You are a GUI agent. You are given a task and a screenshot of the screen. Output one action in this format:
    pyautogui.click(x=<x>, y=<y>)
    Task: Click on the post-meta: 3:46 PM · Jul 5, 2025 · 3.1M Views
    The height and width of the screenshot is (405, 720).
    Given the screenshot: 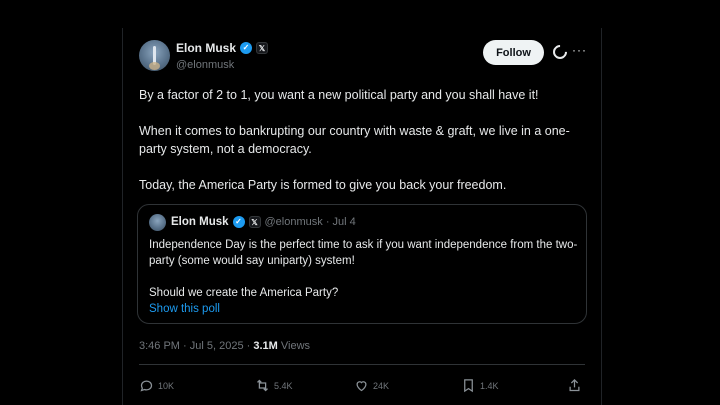 What is the action you would take?
    pyautogui.click(x=224, y=346)
    